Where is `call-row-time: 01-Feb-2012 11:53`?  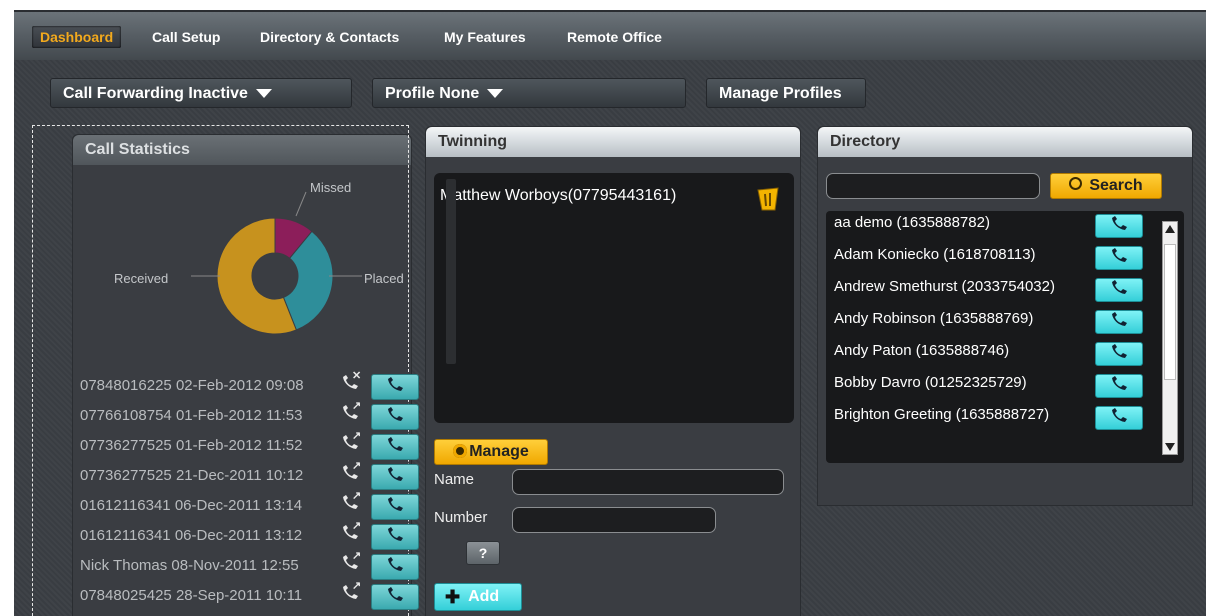
call-row-time: 01-Feb-2012 11:53 is located at coordinates (239, 415).